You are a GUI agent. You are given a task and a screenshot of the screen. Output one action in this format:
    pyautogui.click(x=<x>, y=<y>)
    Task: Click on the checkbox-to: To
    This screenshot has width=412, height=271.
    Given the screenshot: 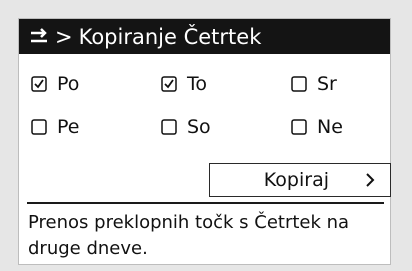 What is the action you would take?
    pyautogui.click(x=184, y=84)
    